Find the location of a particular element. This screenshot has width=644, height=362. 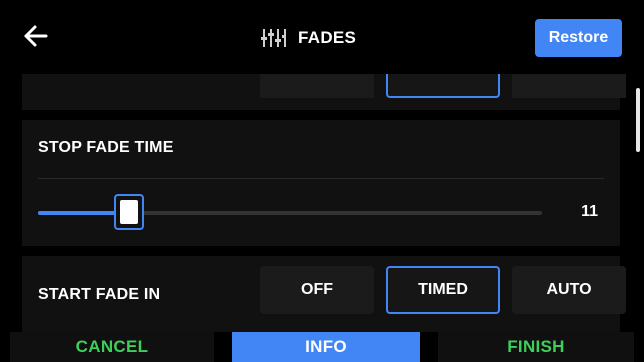

divider is located at coordinates (321, 178).